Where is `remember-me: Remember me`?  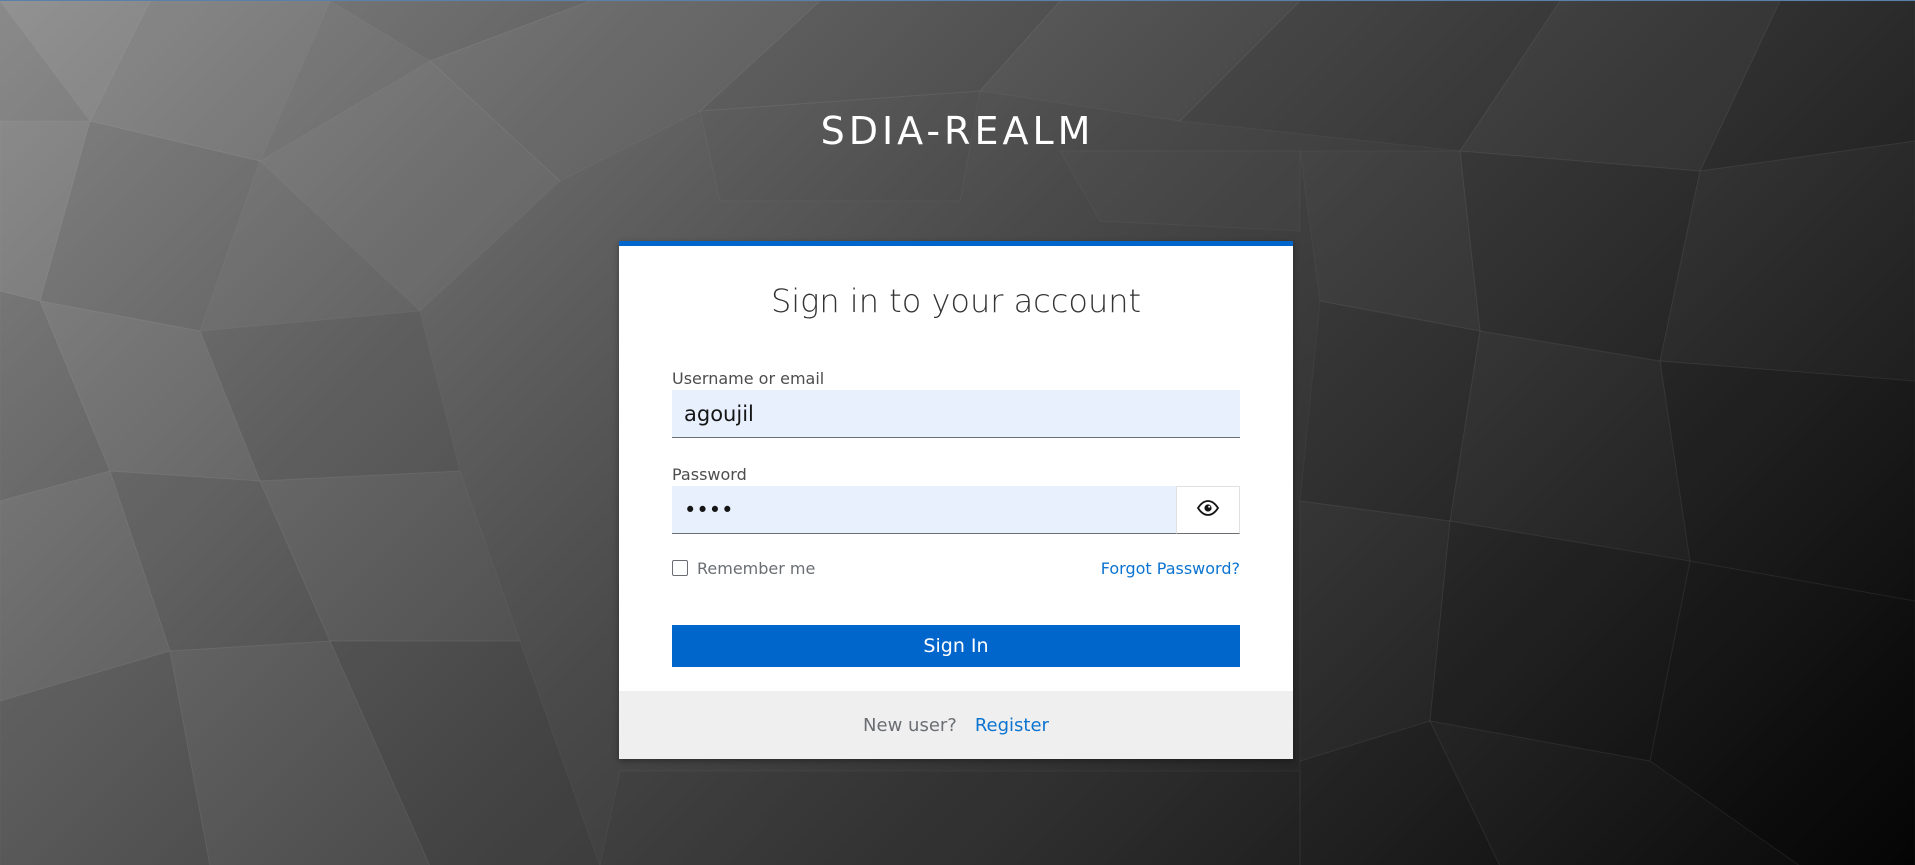 remember-me: Remember me is located at coordinates (743, 568).